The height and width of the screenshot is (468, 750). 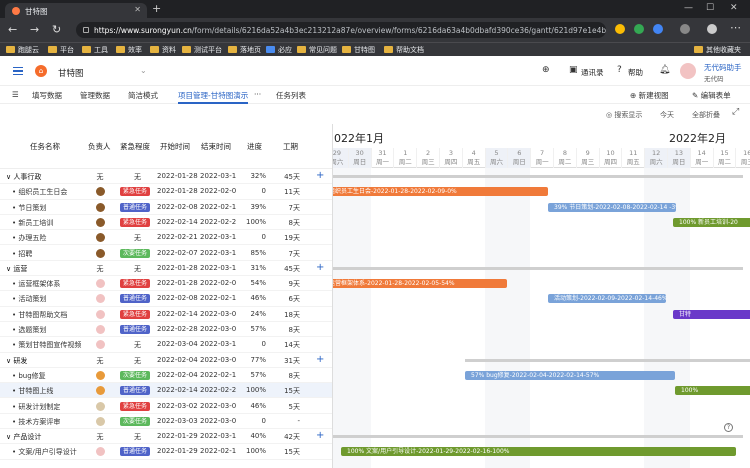 What do you see at coordinates (46, 422) in the screenshot?
I see `task-name: • 技术方案评审` at bounding box center [46, 422].